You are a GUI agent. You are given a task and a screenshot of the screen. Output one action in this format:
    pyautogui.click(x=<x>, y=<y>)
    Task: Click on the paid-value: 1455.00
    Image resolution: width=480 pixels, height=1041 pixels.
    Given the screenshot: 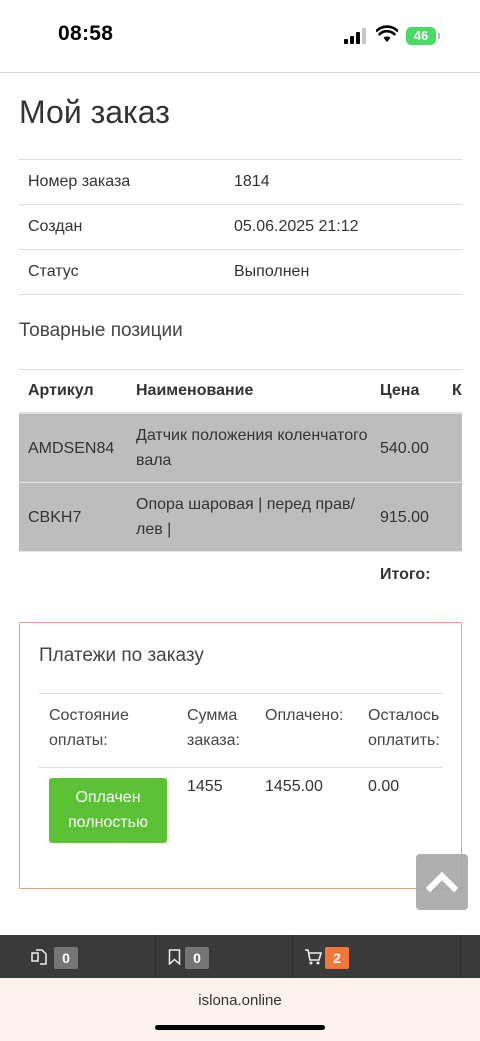 What is the action you would take?
    pyautogui.click(x=294, y=786)
    